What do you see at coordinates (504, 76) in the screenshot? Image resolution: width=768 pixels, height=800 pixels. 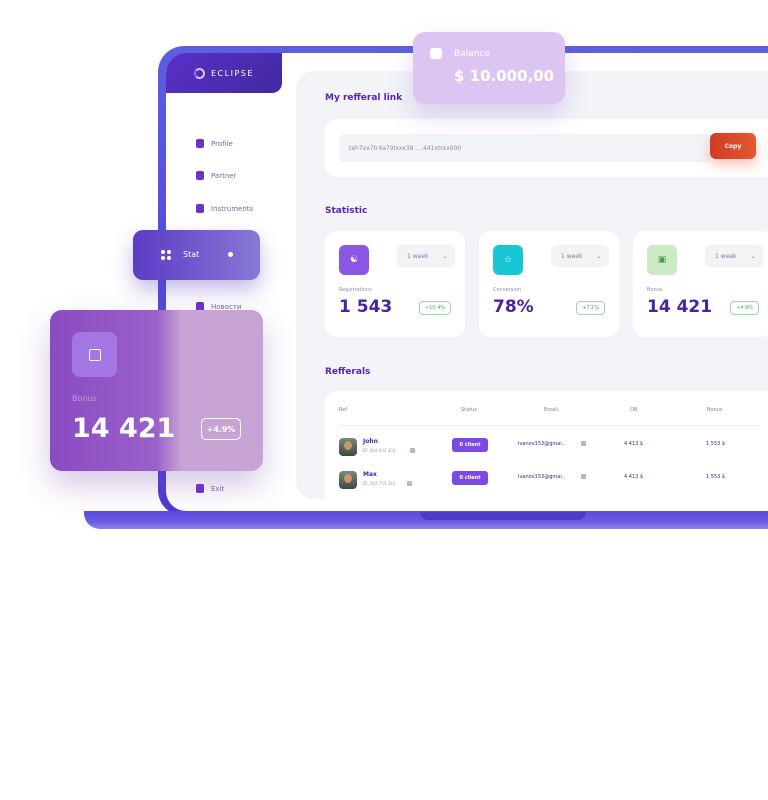 I see `balance-value: $ 10.000,00` at bounding box center [504, 76].